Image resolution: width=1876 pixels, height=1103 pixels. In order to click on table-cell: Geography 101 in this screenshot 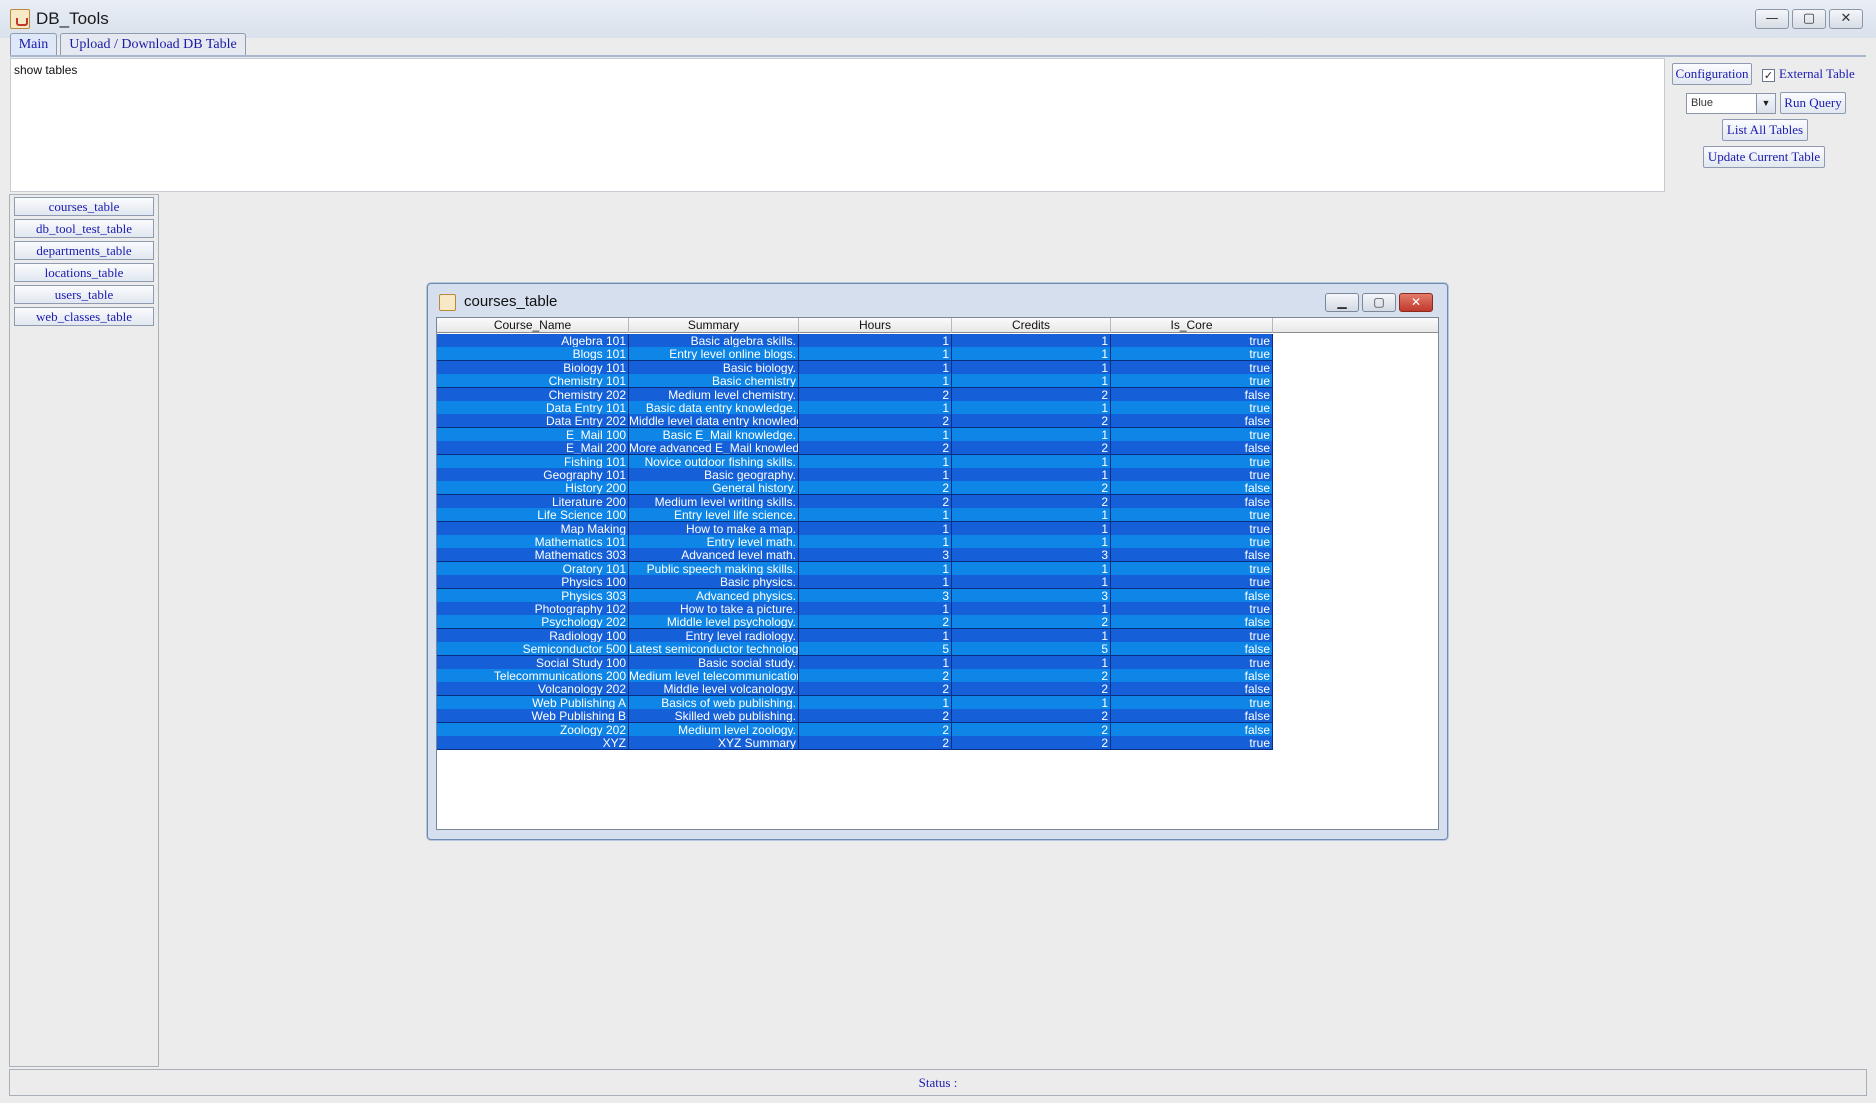, I will do `click(533, 475)`.